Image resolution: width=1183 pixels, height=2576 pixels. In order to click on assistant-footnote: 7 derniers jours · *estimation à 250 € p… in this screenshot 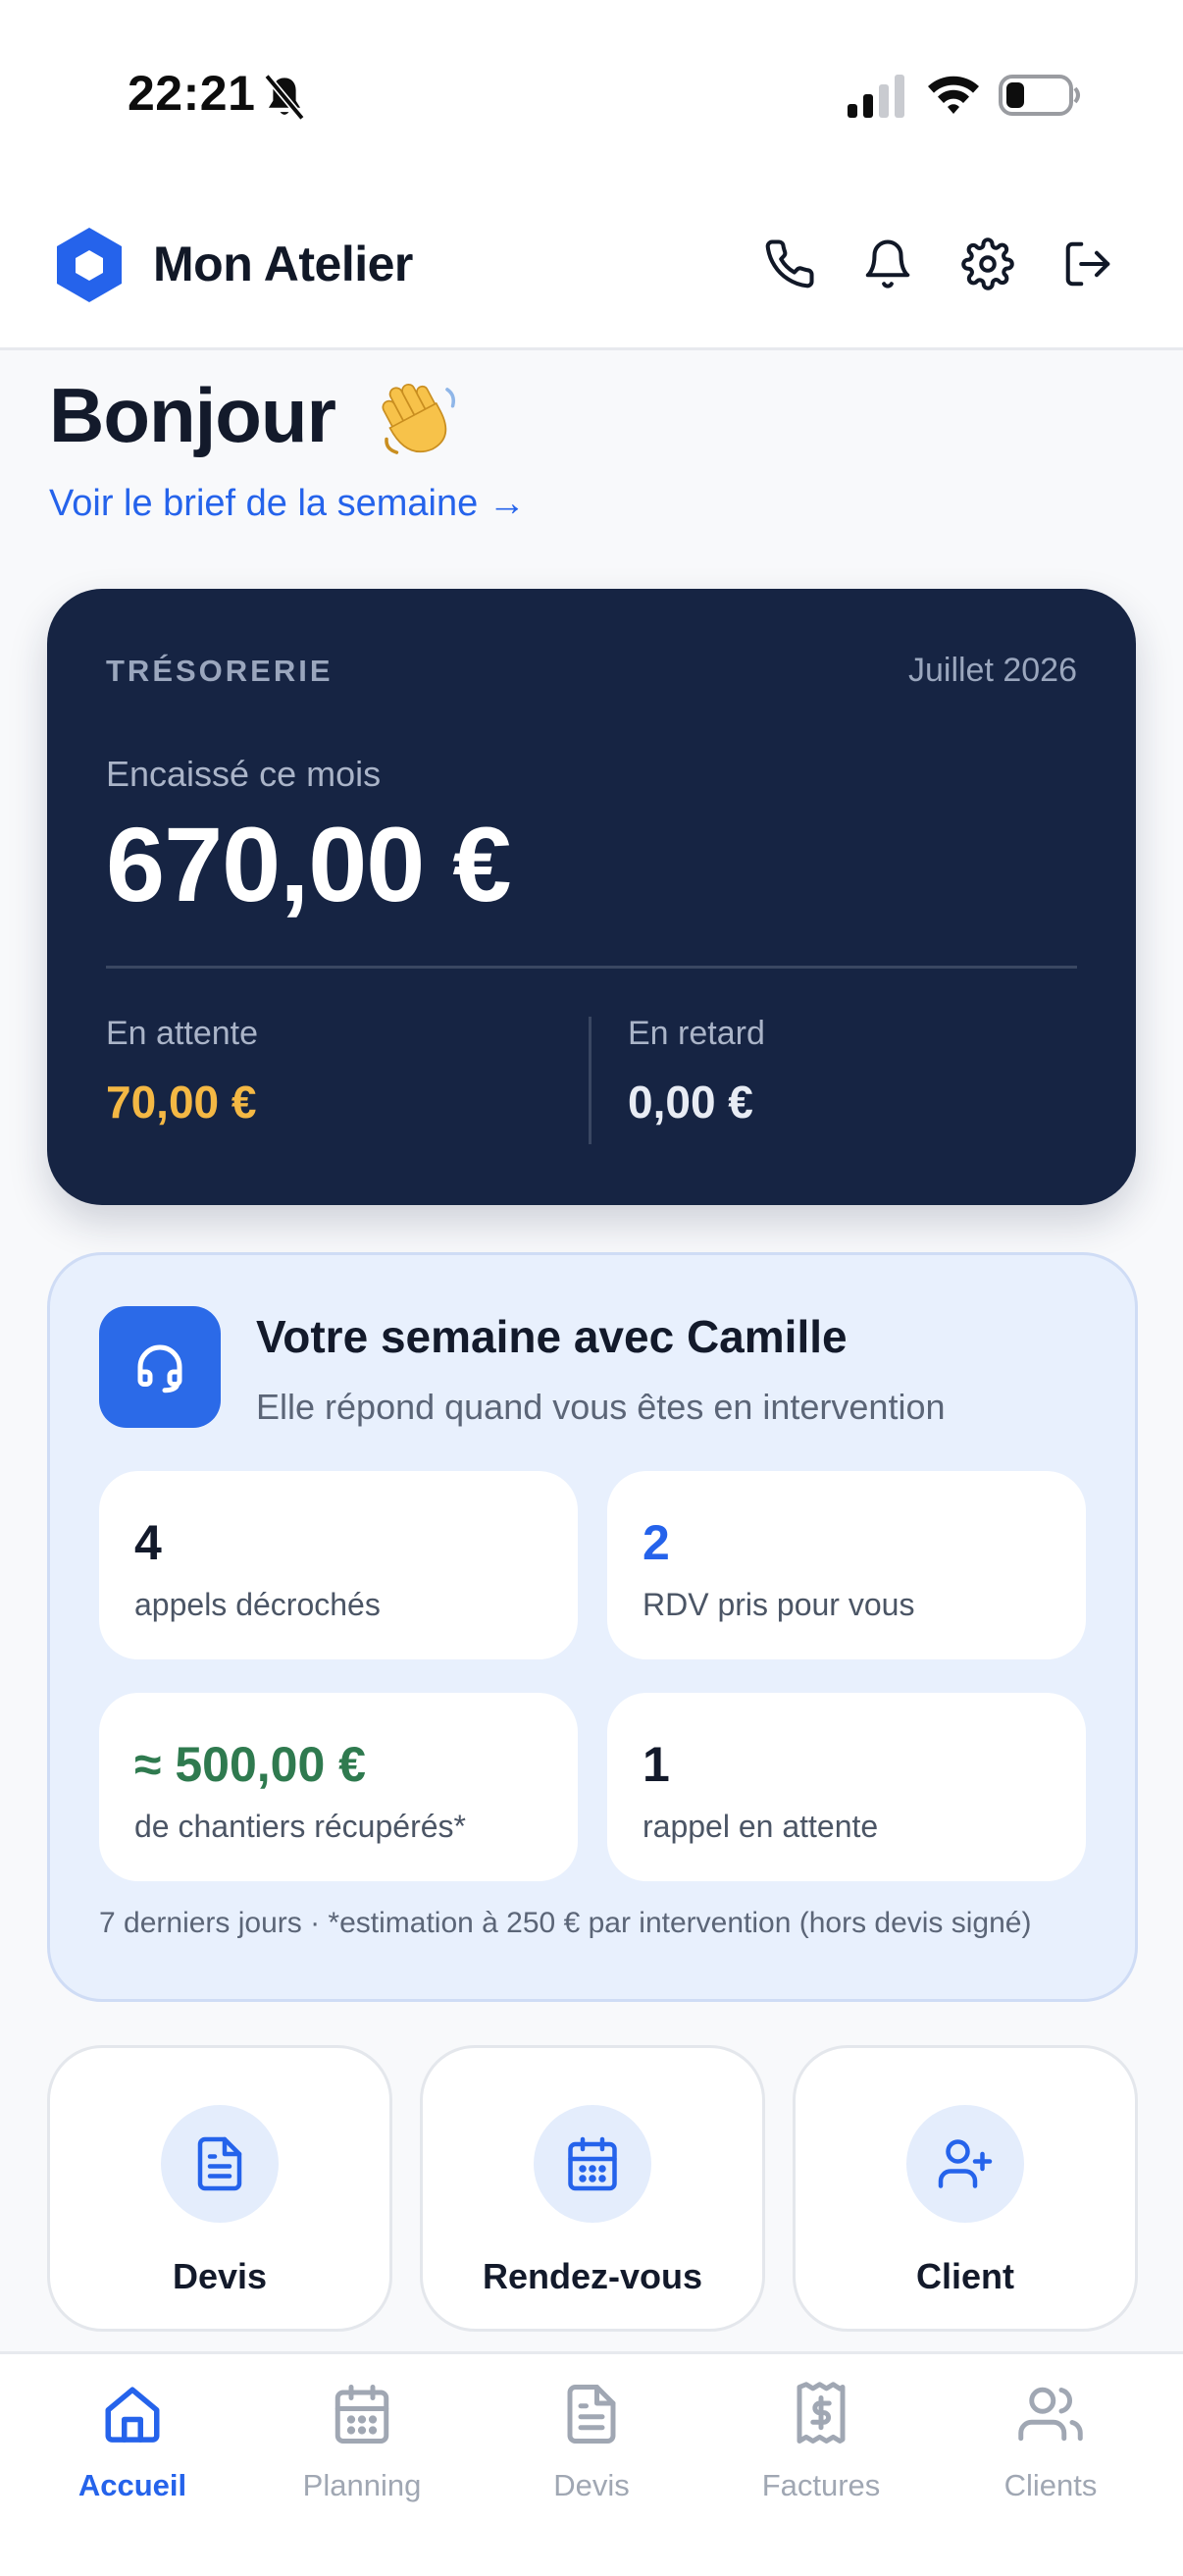, I will do `click(566, 1923)`.